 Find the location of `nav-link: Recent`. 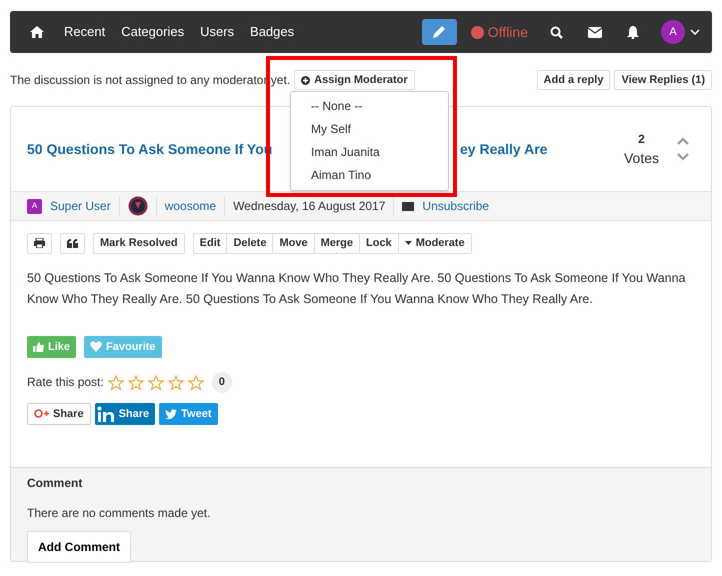

nav-link: Recent is located at coordinates (85, 32).